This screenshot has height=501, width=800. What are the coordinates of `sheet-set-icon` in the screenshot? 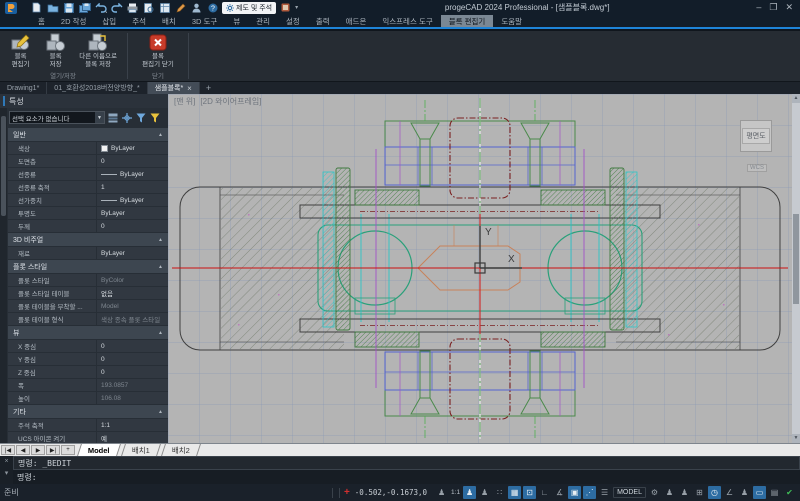 It's located at (164, 8).